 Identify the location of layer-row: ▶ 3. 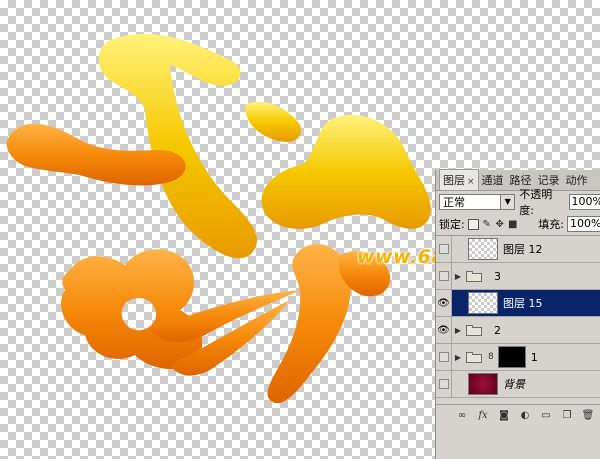
(518, 276).